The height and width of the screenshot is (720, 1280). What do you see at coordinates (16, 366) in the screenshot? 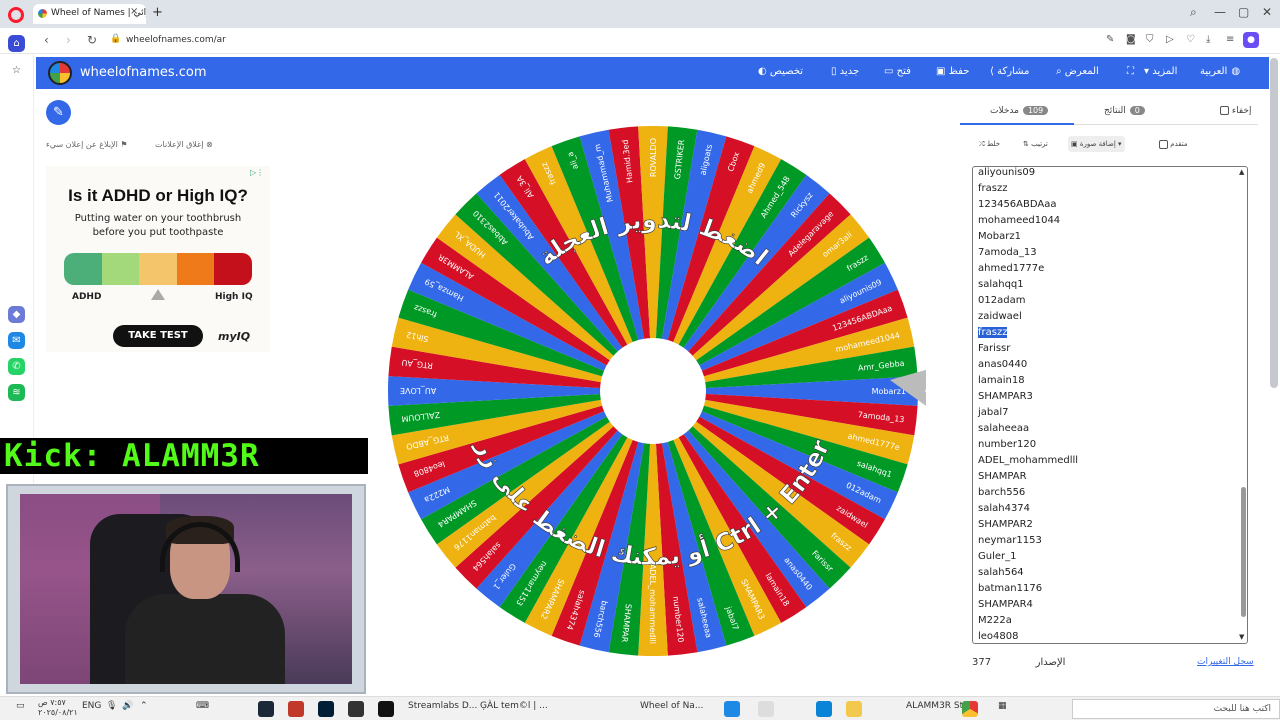
I see `whatsapp-icon: ✆` at bounding box center [16, 366].